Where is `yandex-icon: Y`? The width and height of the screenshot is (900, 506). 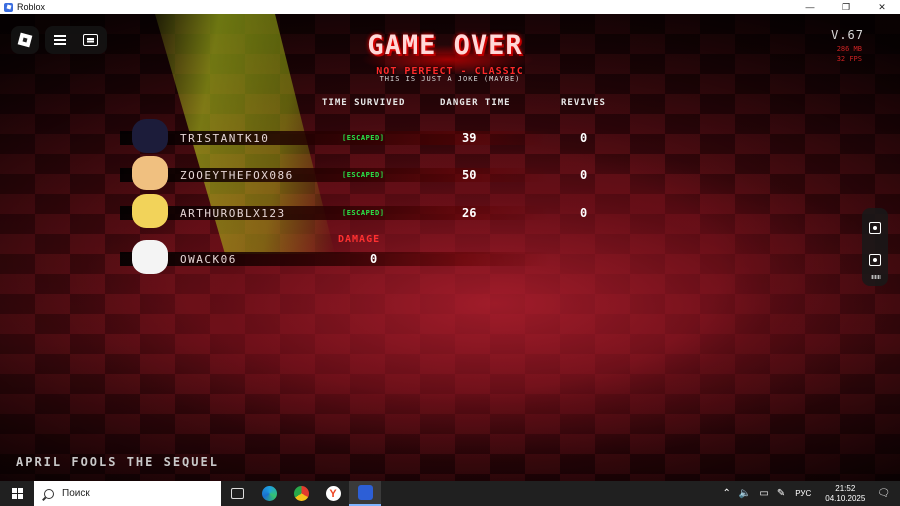
yandex-icon: Y is located at coordinates (333, 493).